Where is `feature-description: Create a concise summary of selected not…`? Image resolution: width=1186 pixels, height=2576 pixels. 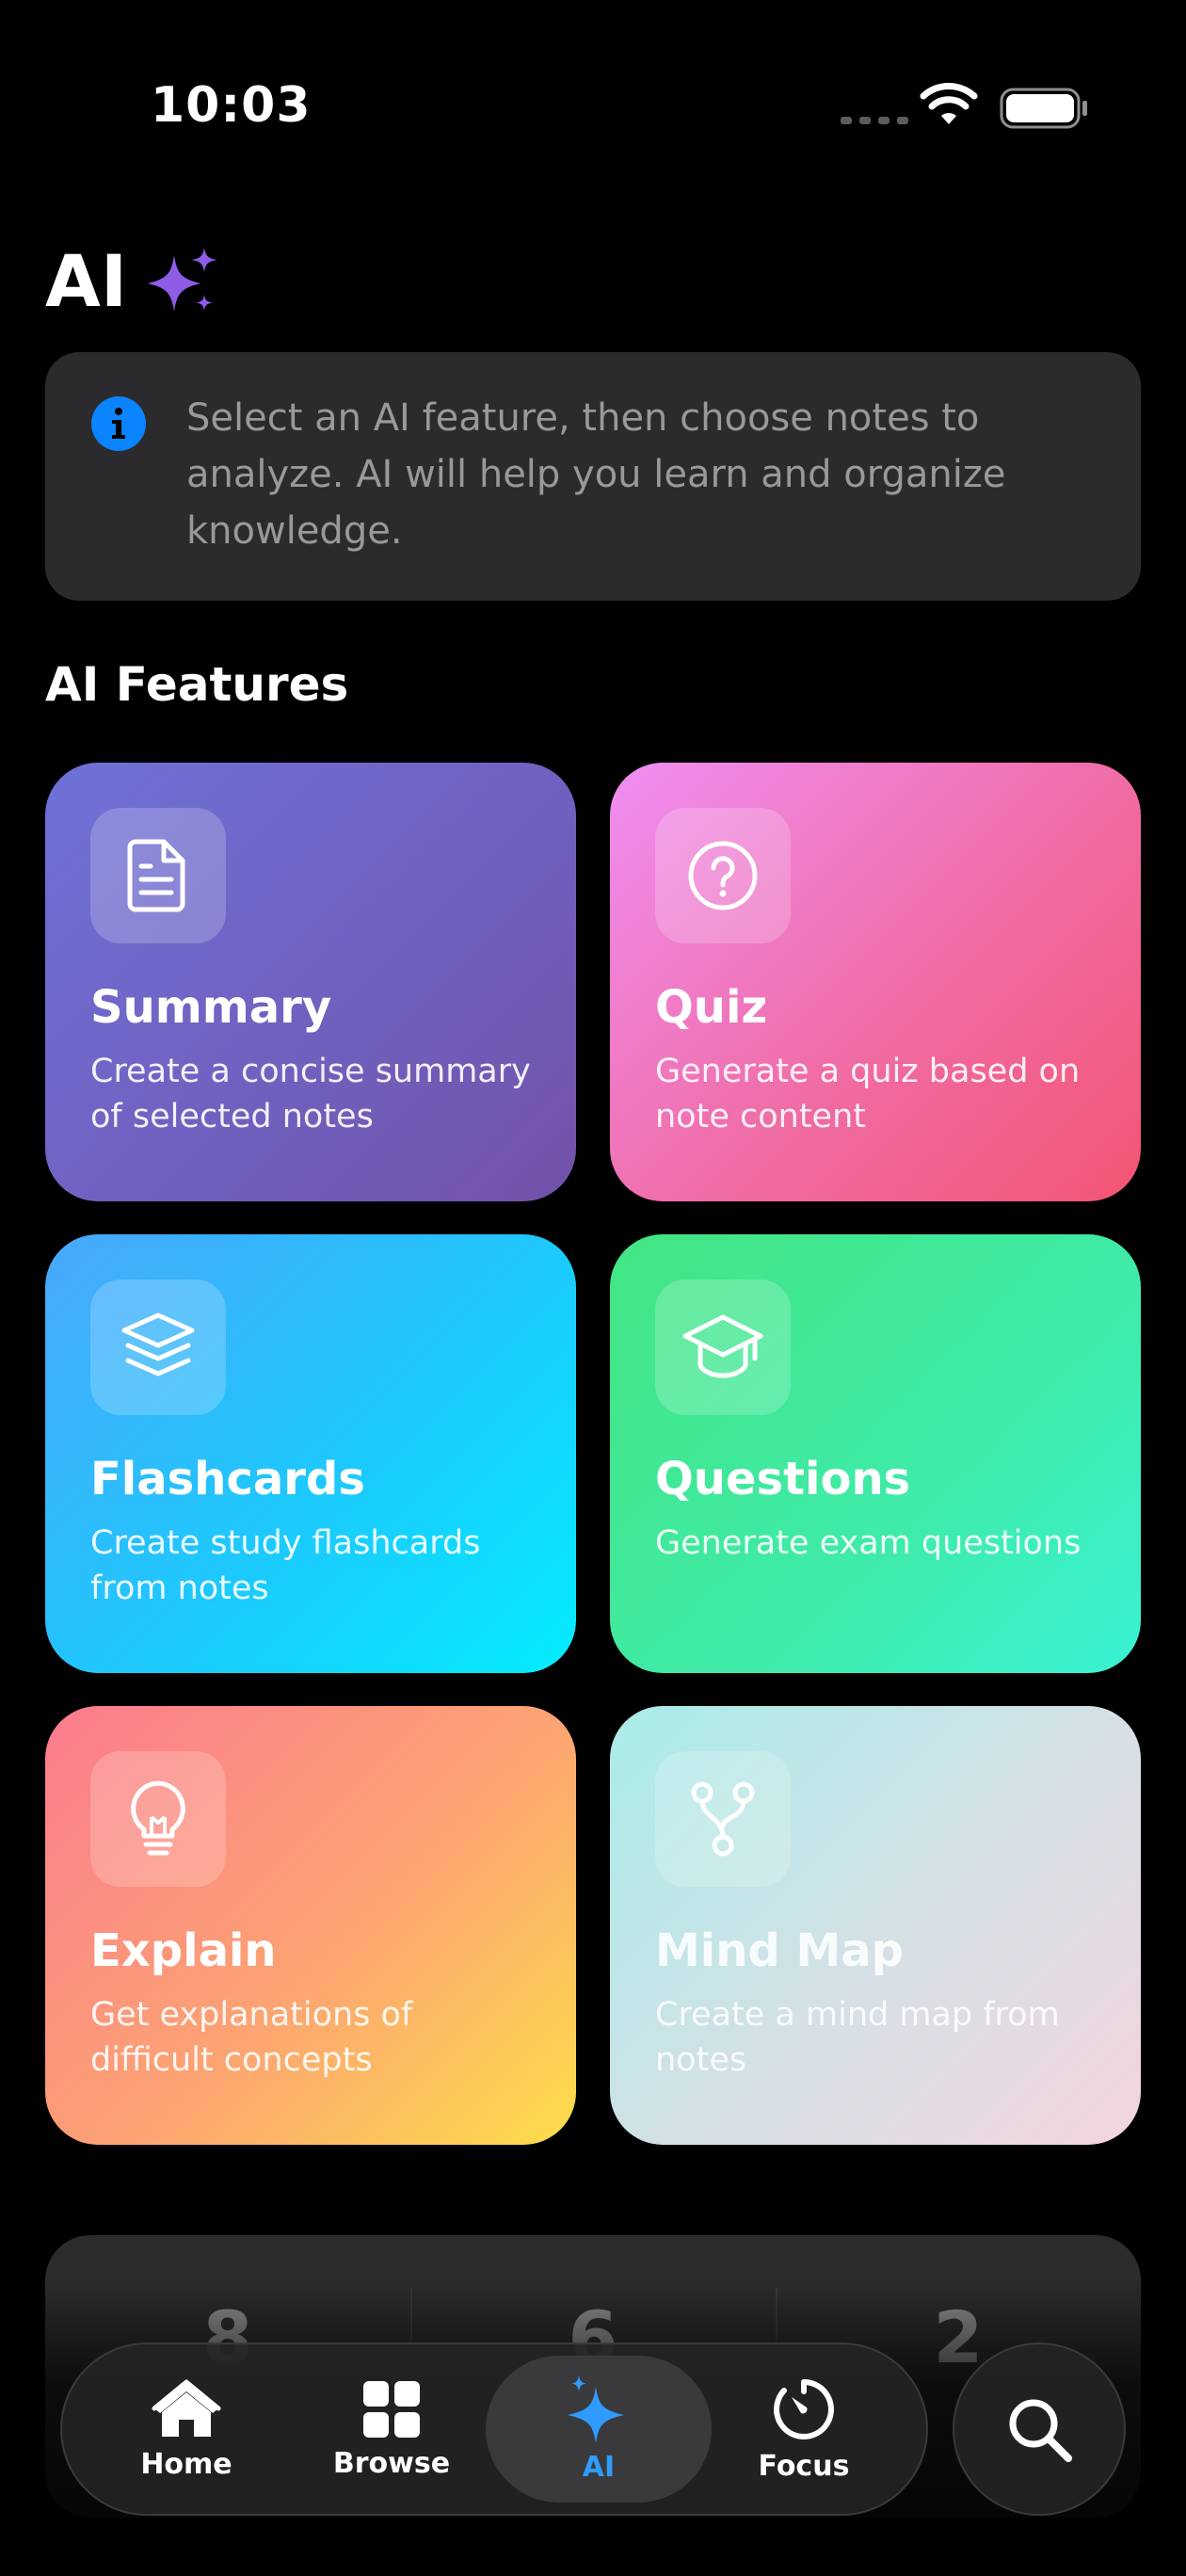 feature-description: Create a concise summary of selected not… is located at coordinates (310, 1094).